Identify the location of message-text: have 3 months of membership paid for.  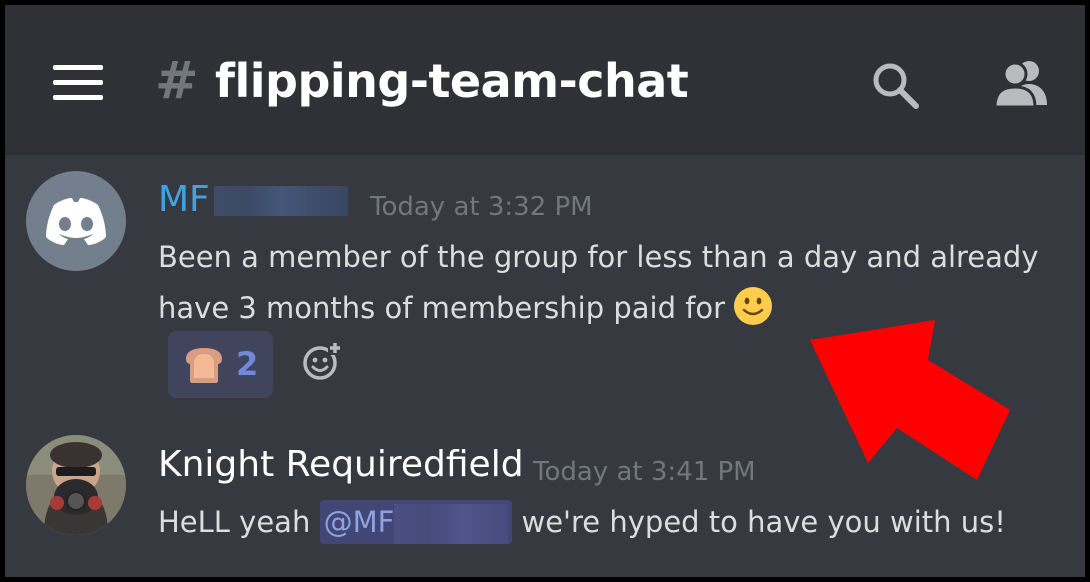
(442, 308).